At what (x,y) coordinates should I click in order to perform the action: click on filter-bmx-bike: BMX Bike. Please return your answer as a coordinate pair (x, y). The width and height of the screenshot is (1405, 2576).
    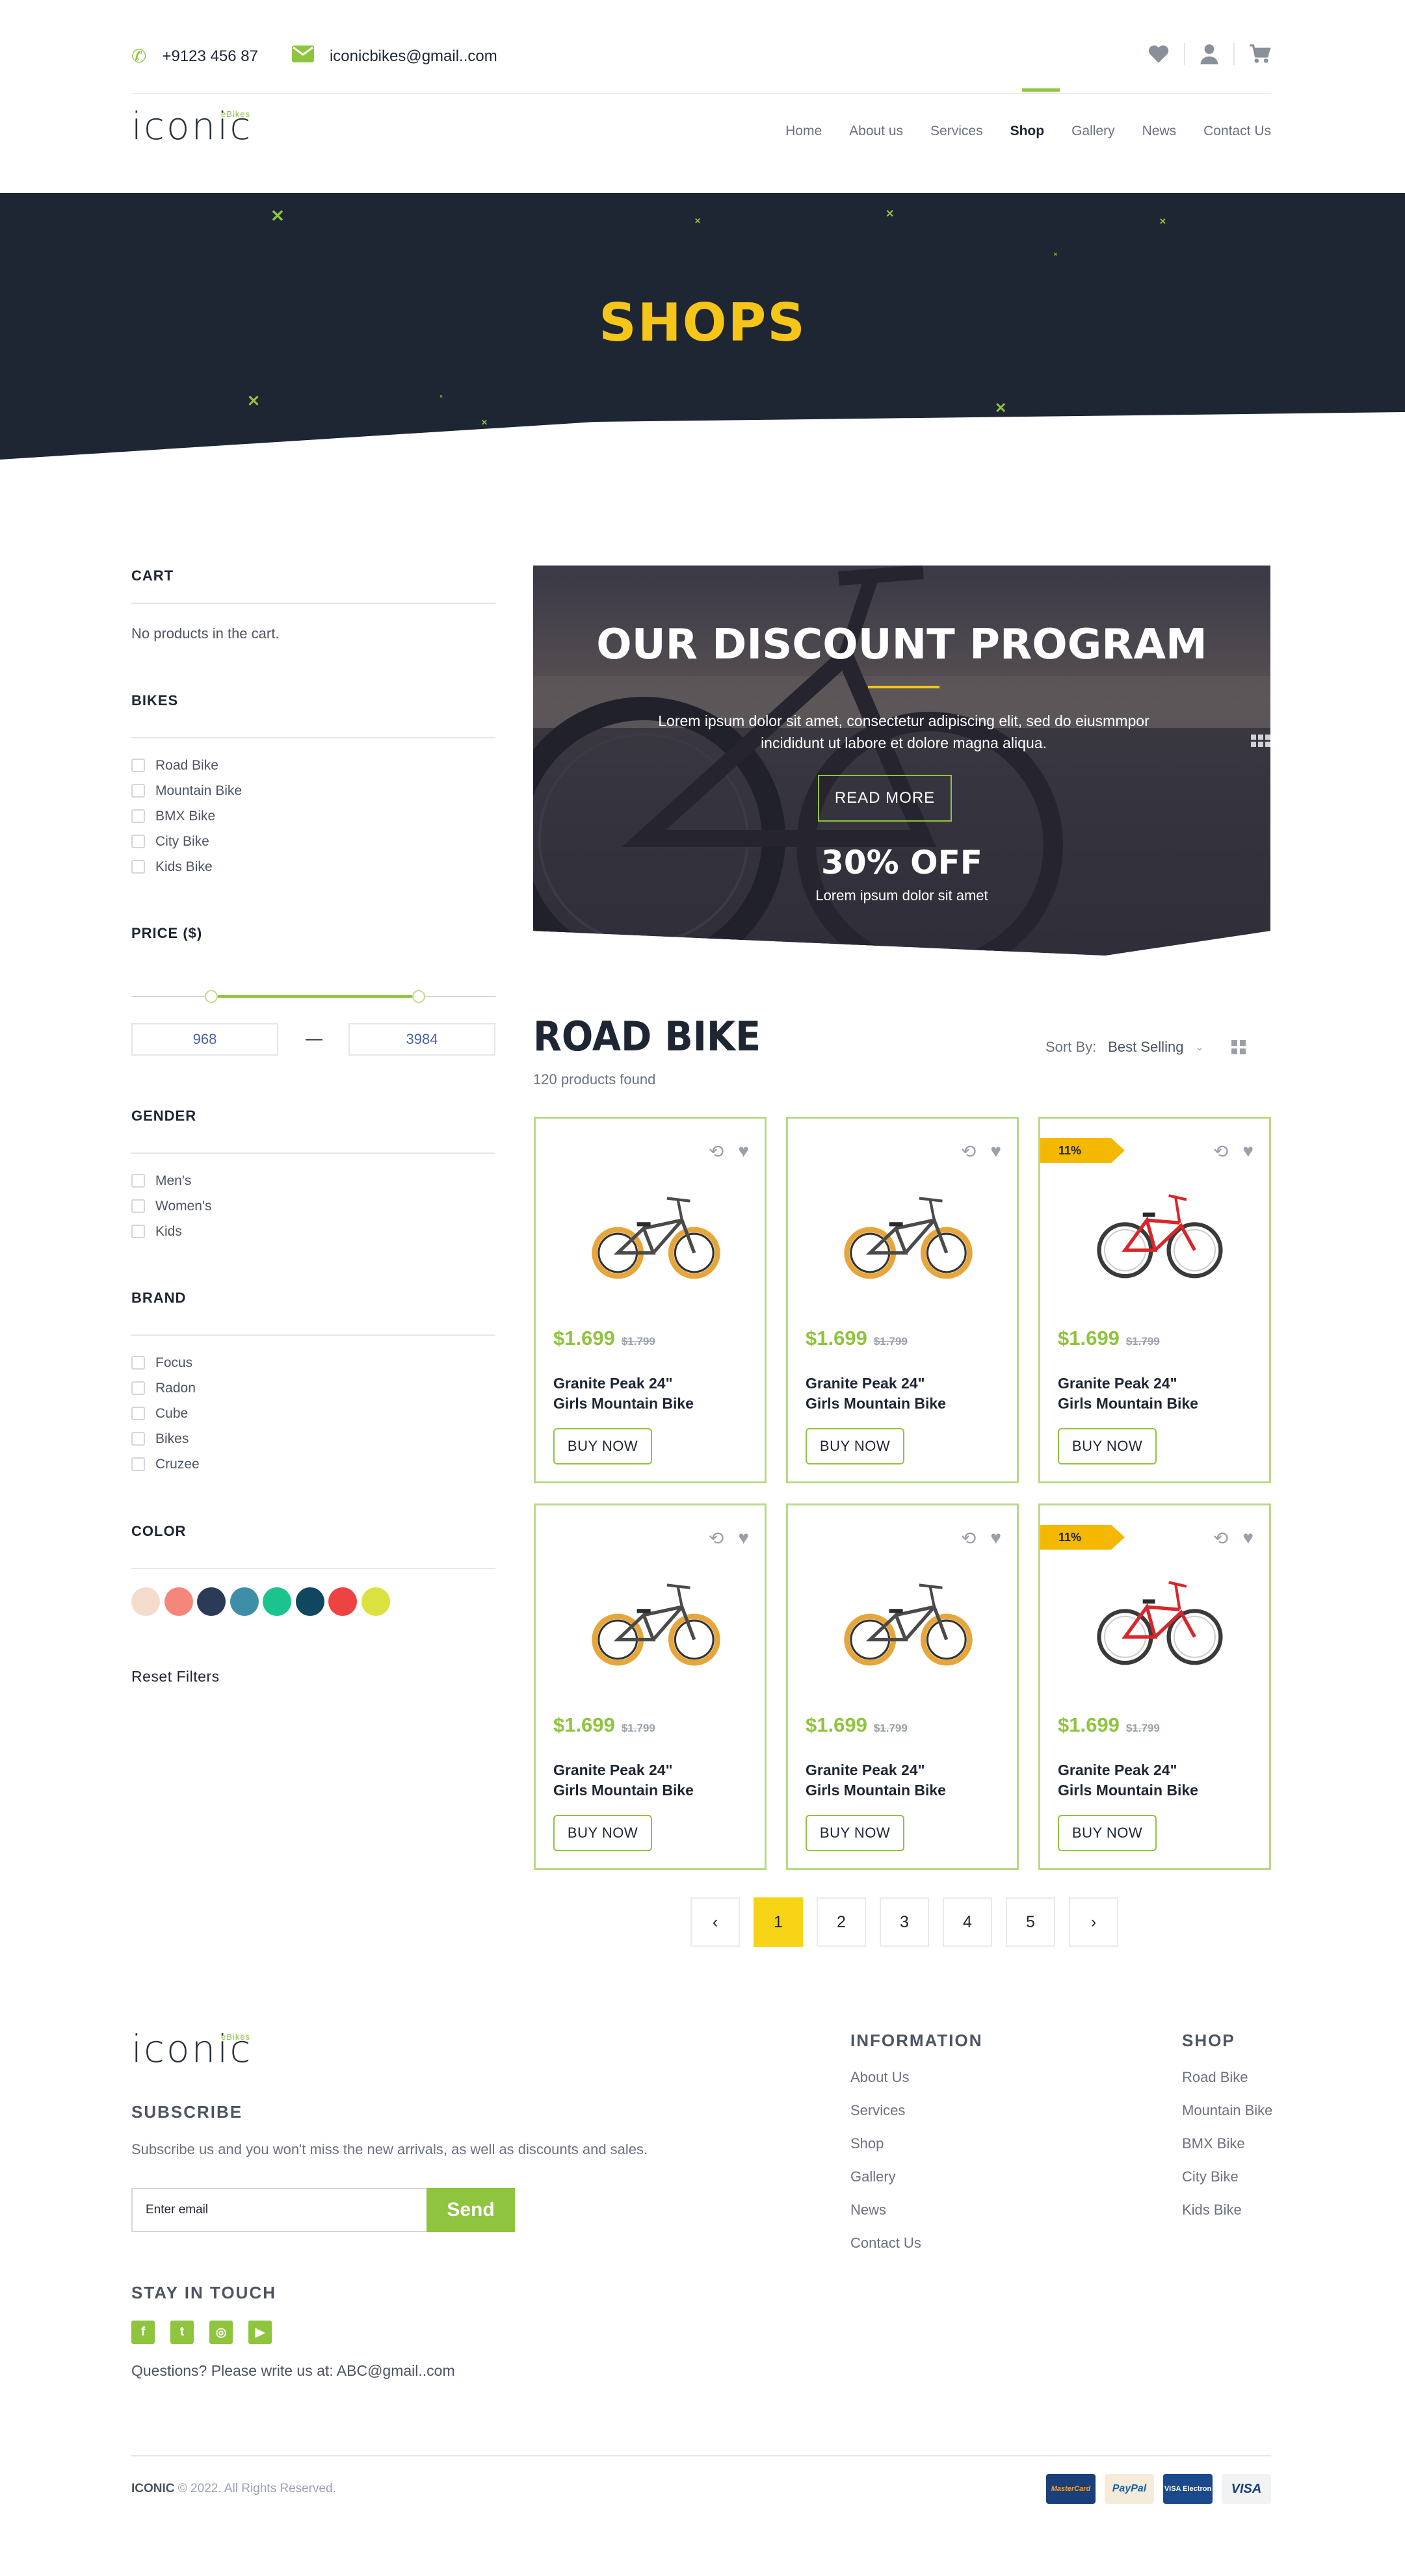
    Looking at the image, I should click on (186, 816).